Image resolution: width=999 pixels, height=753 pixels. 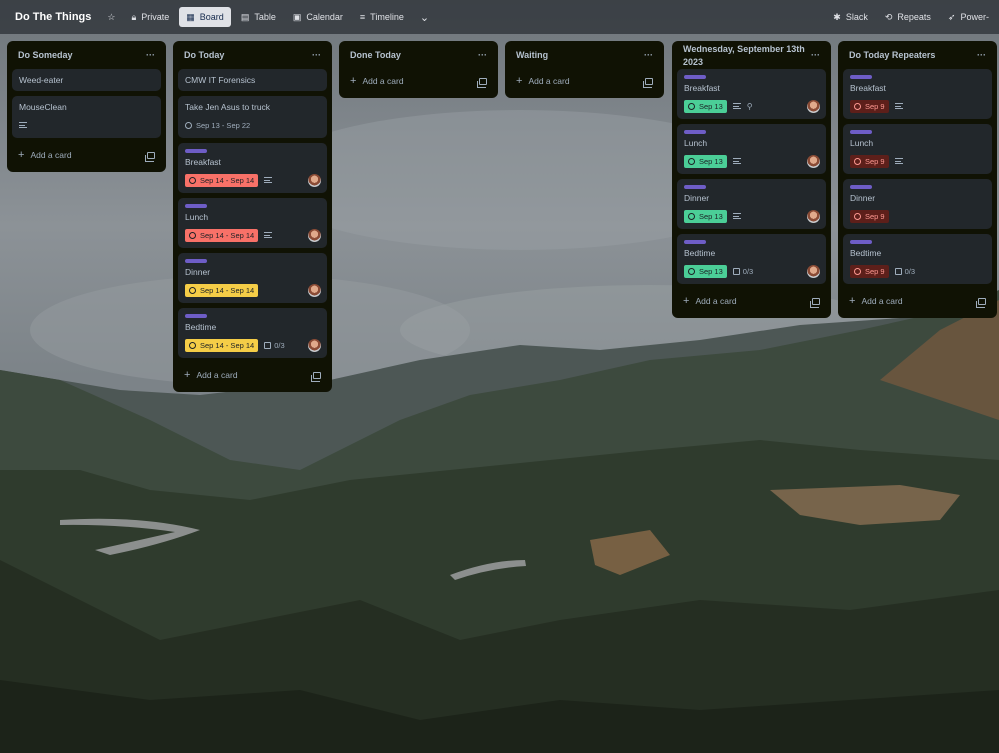 I want to click on card: Weed-eater, so click(x=86, y=80).